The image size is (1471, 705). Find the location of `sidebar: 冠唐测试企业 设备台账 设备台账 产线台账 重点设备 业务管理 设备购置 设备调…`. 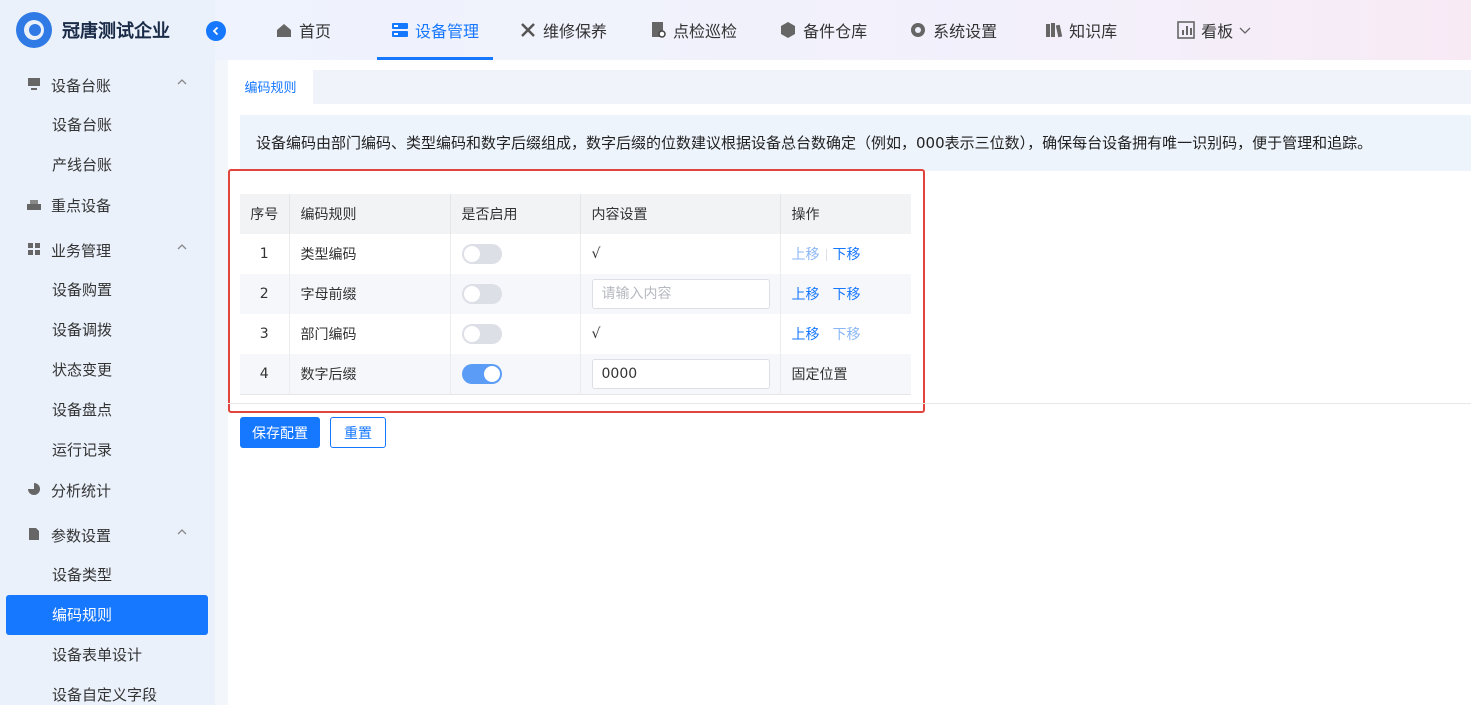

sidebar: 冠唐测试企业 设备台账 设备台账 产线台账 重点设备 业务管理 设备购置 设备调… is located at coordinates (107, 352).